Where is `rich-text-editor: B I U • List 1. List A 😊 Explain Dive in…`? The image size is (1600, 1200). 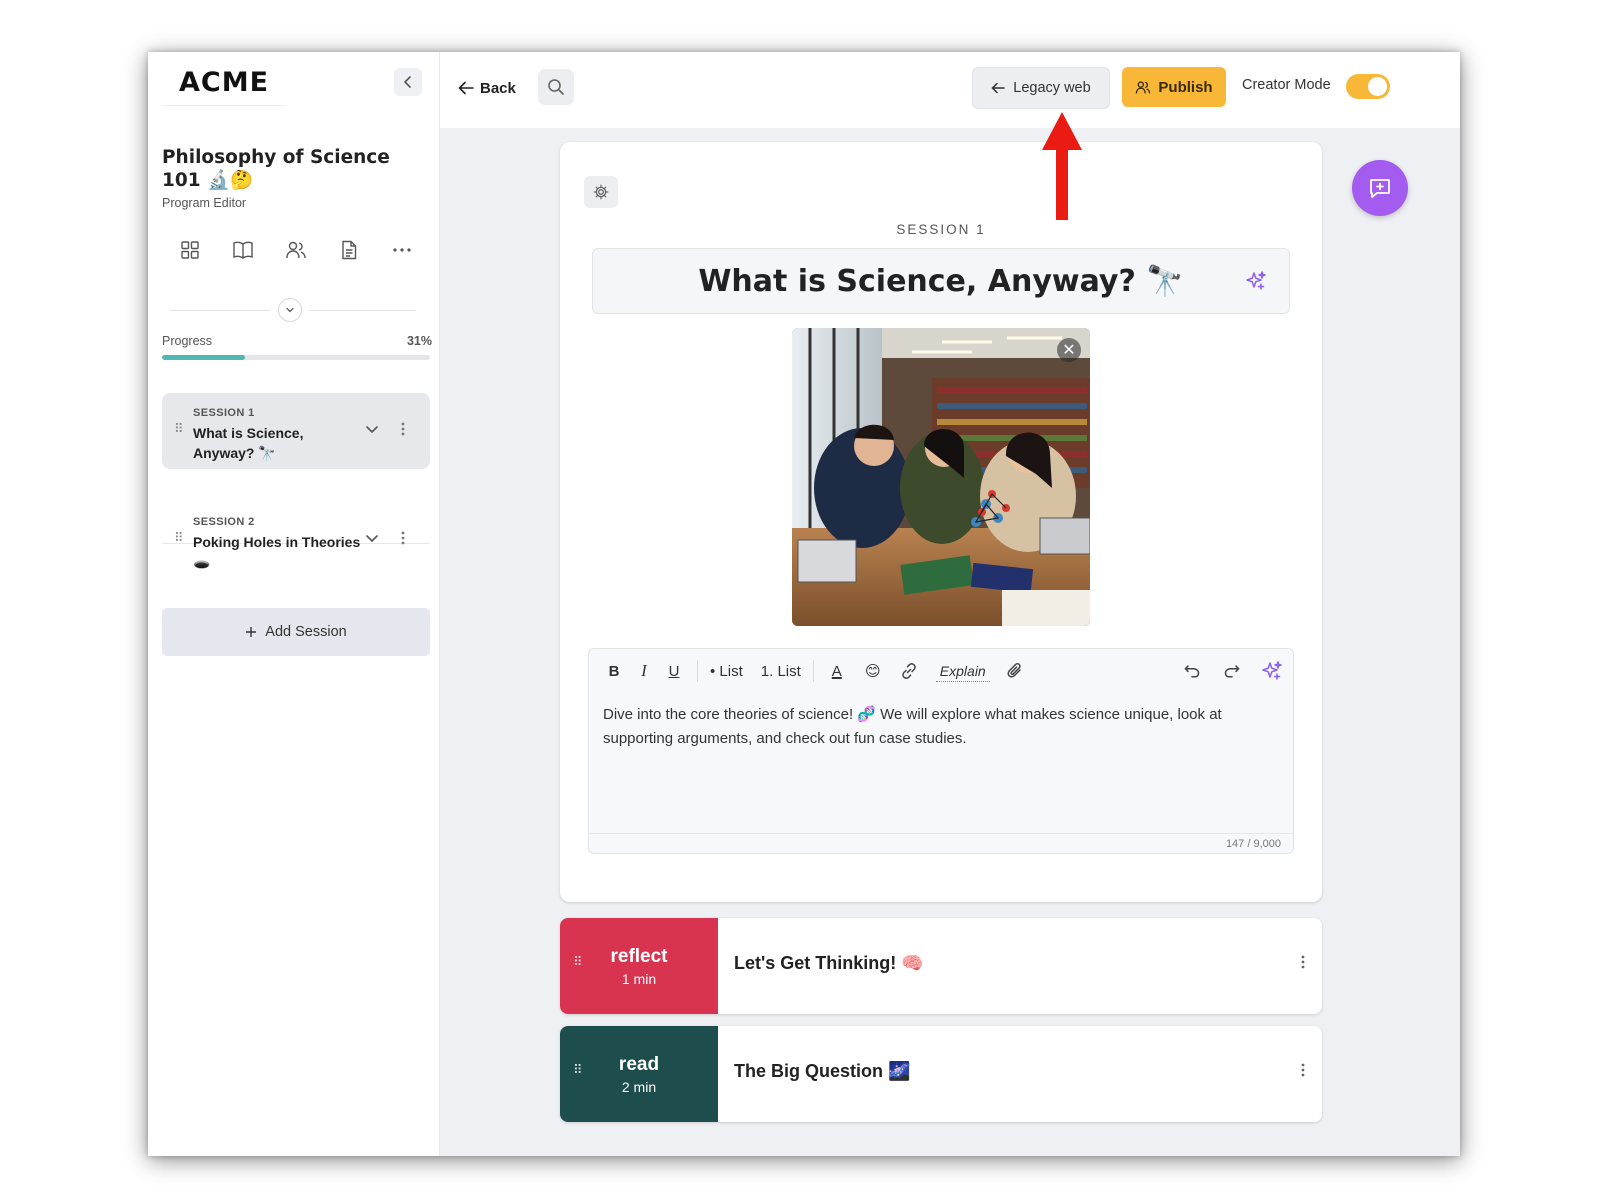
rich-text-editor: B I U • List 1. List A 😊 Explain Dive in… is located at coordinates (941, 751).